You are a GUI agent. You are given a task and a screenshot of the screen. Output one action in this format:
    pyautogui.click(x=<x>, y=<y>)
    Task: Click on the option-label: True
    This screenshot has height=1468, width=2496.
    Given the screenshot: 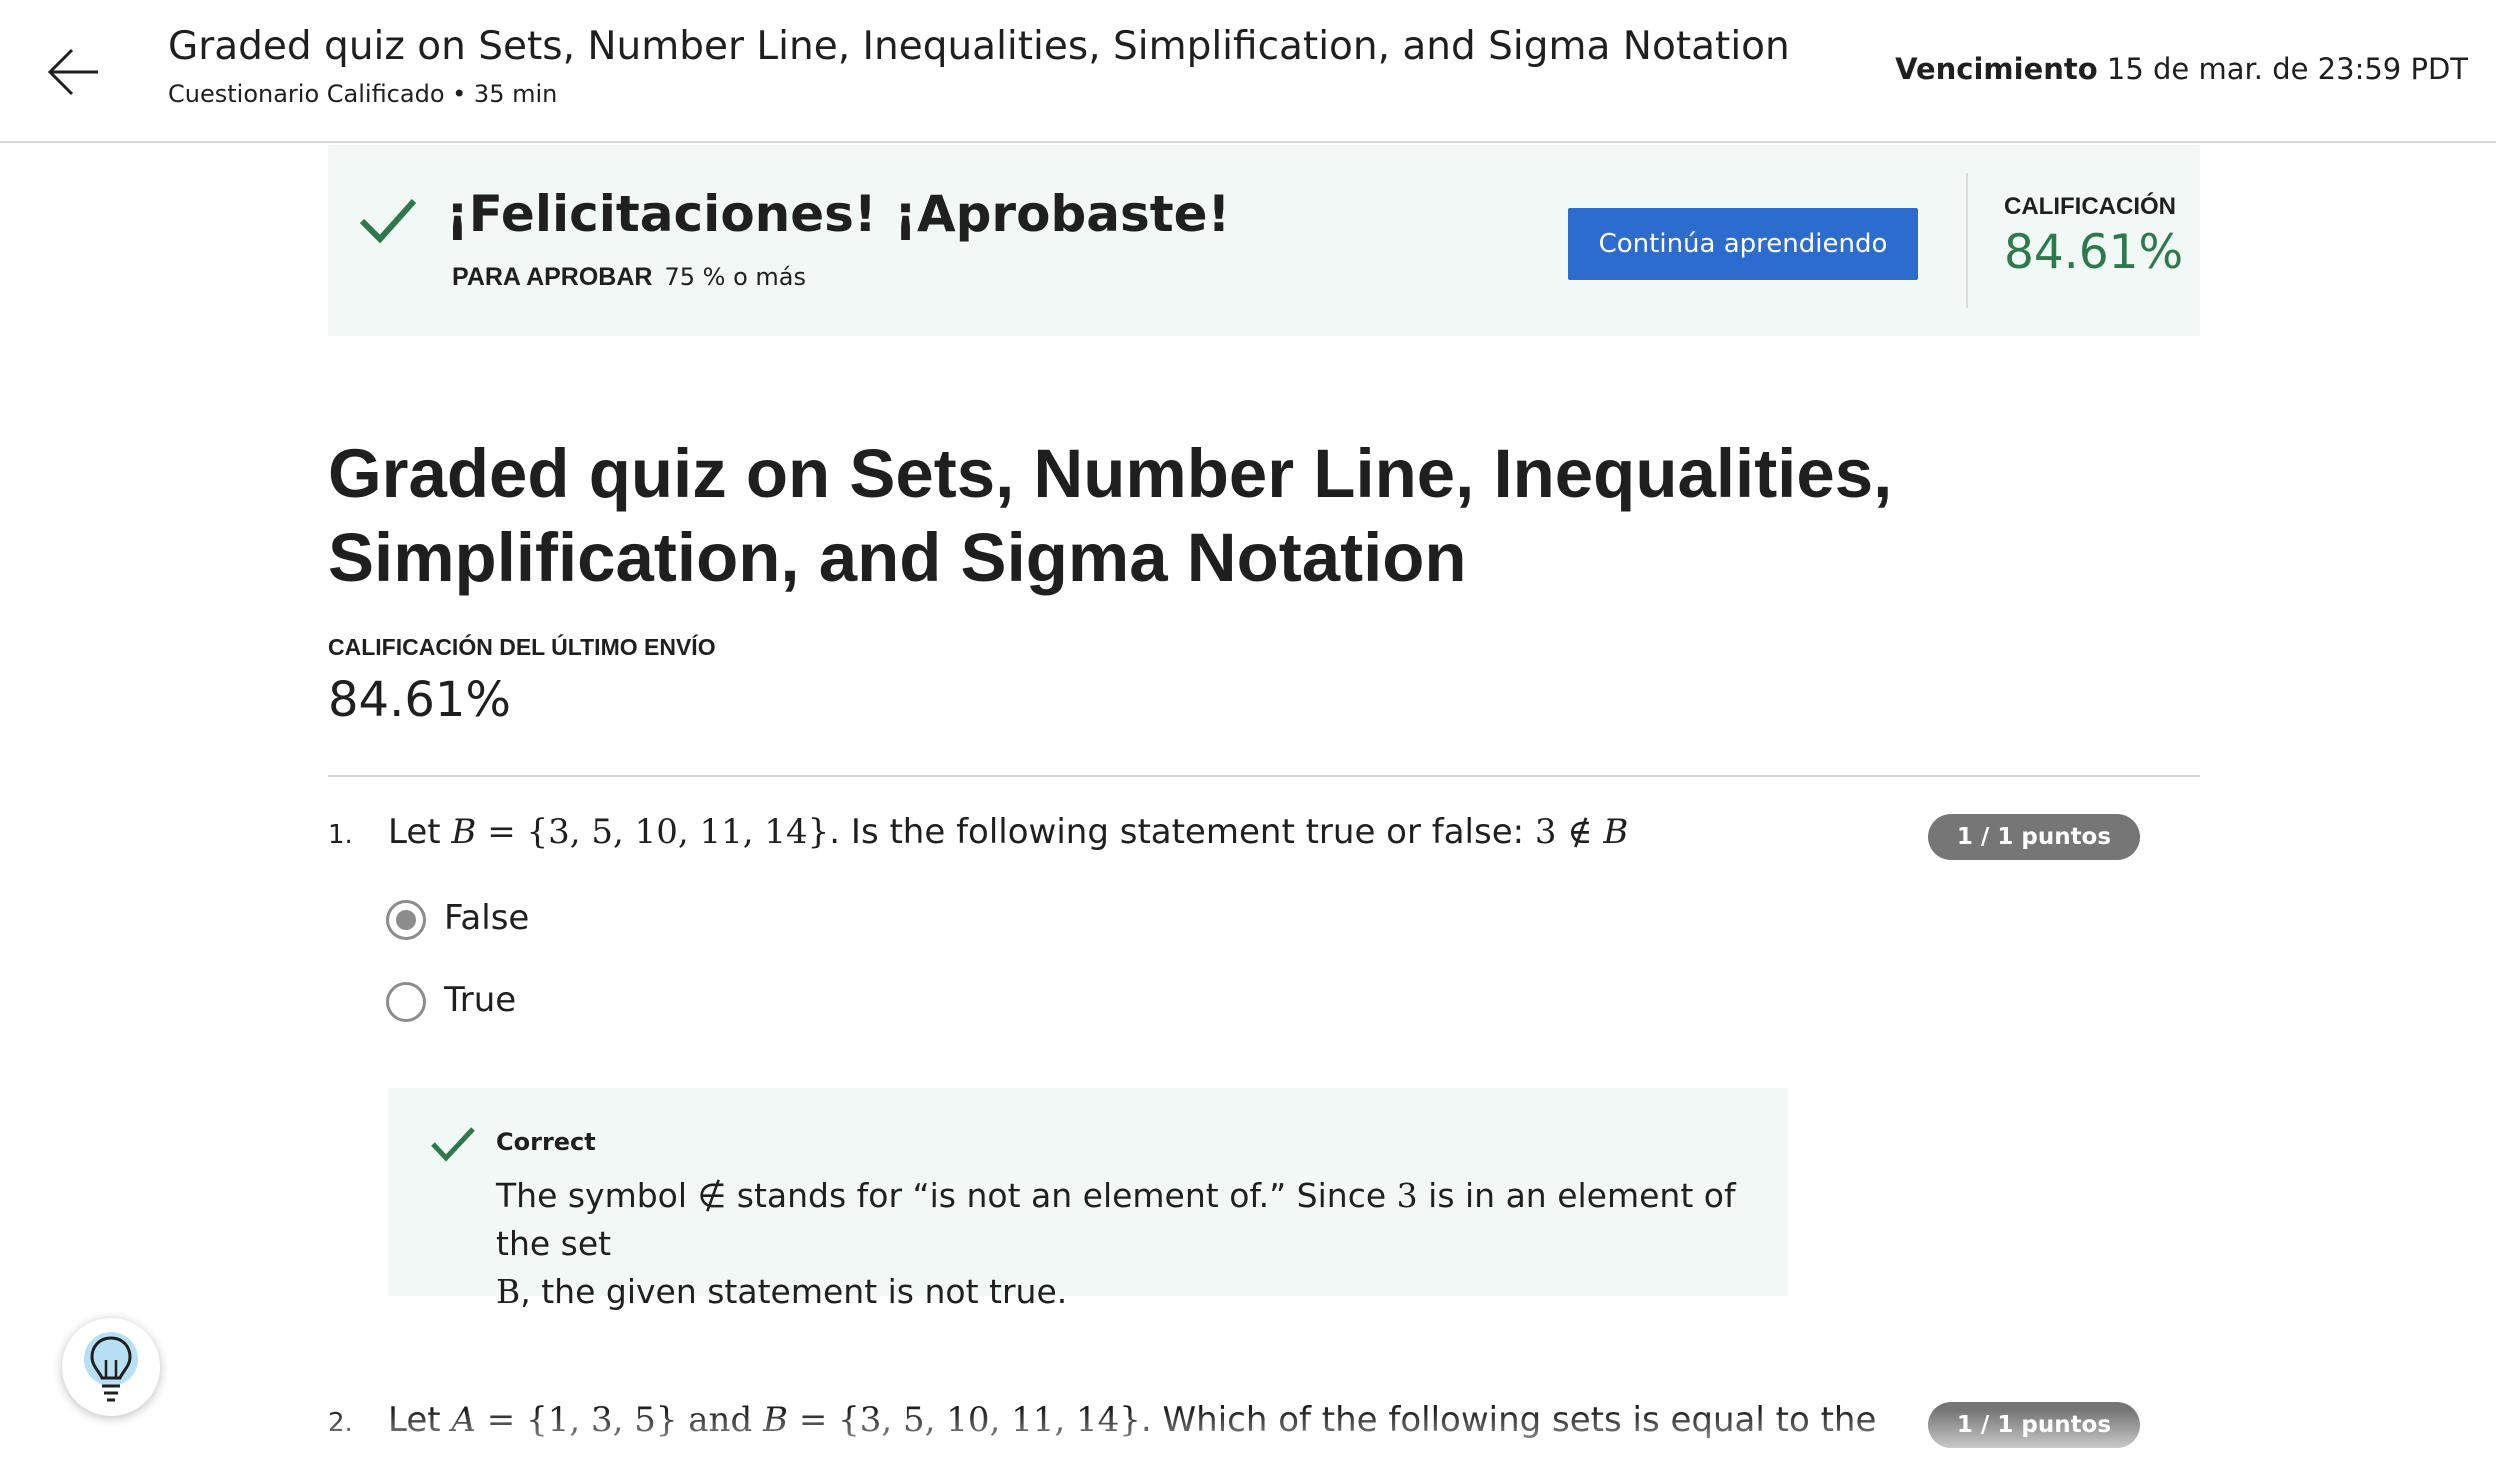 What is the action you would take?
    pyautogui.click(x=480, y=1000)
    